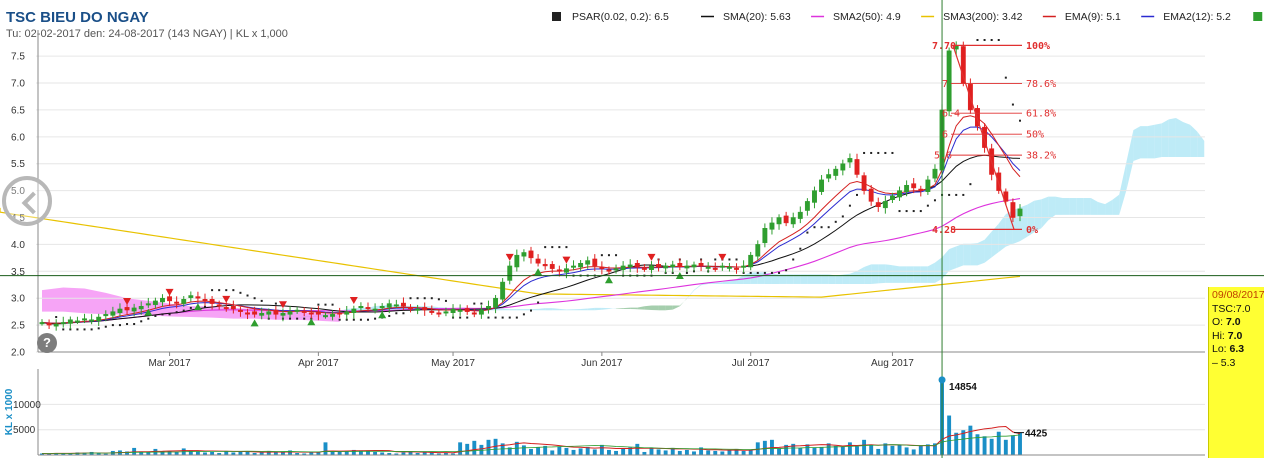  I want to click on fib-level-label: 78.6%, so click(1041, 84).